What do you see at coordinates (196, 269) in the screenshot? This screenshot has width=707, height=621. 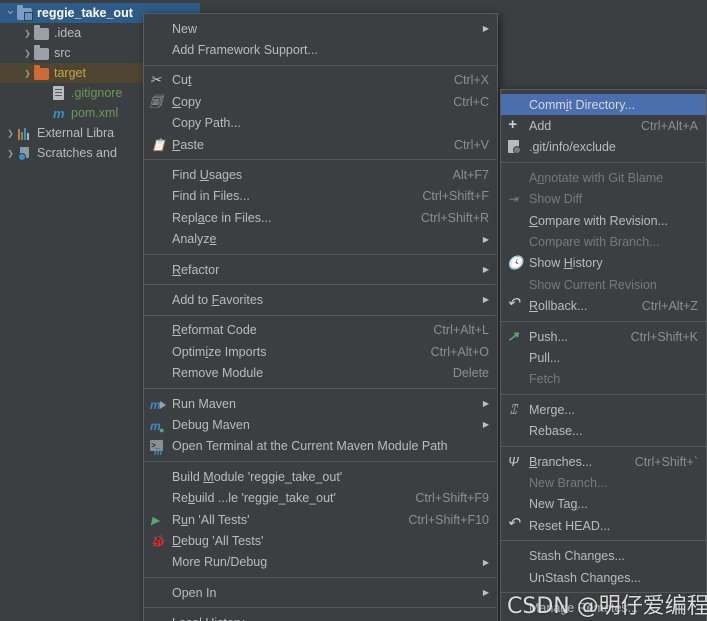 I see `menu-item-label: Refactor` at bounding box center [196, 269].